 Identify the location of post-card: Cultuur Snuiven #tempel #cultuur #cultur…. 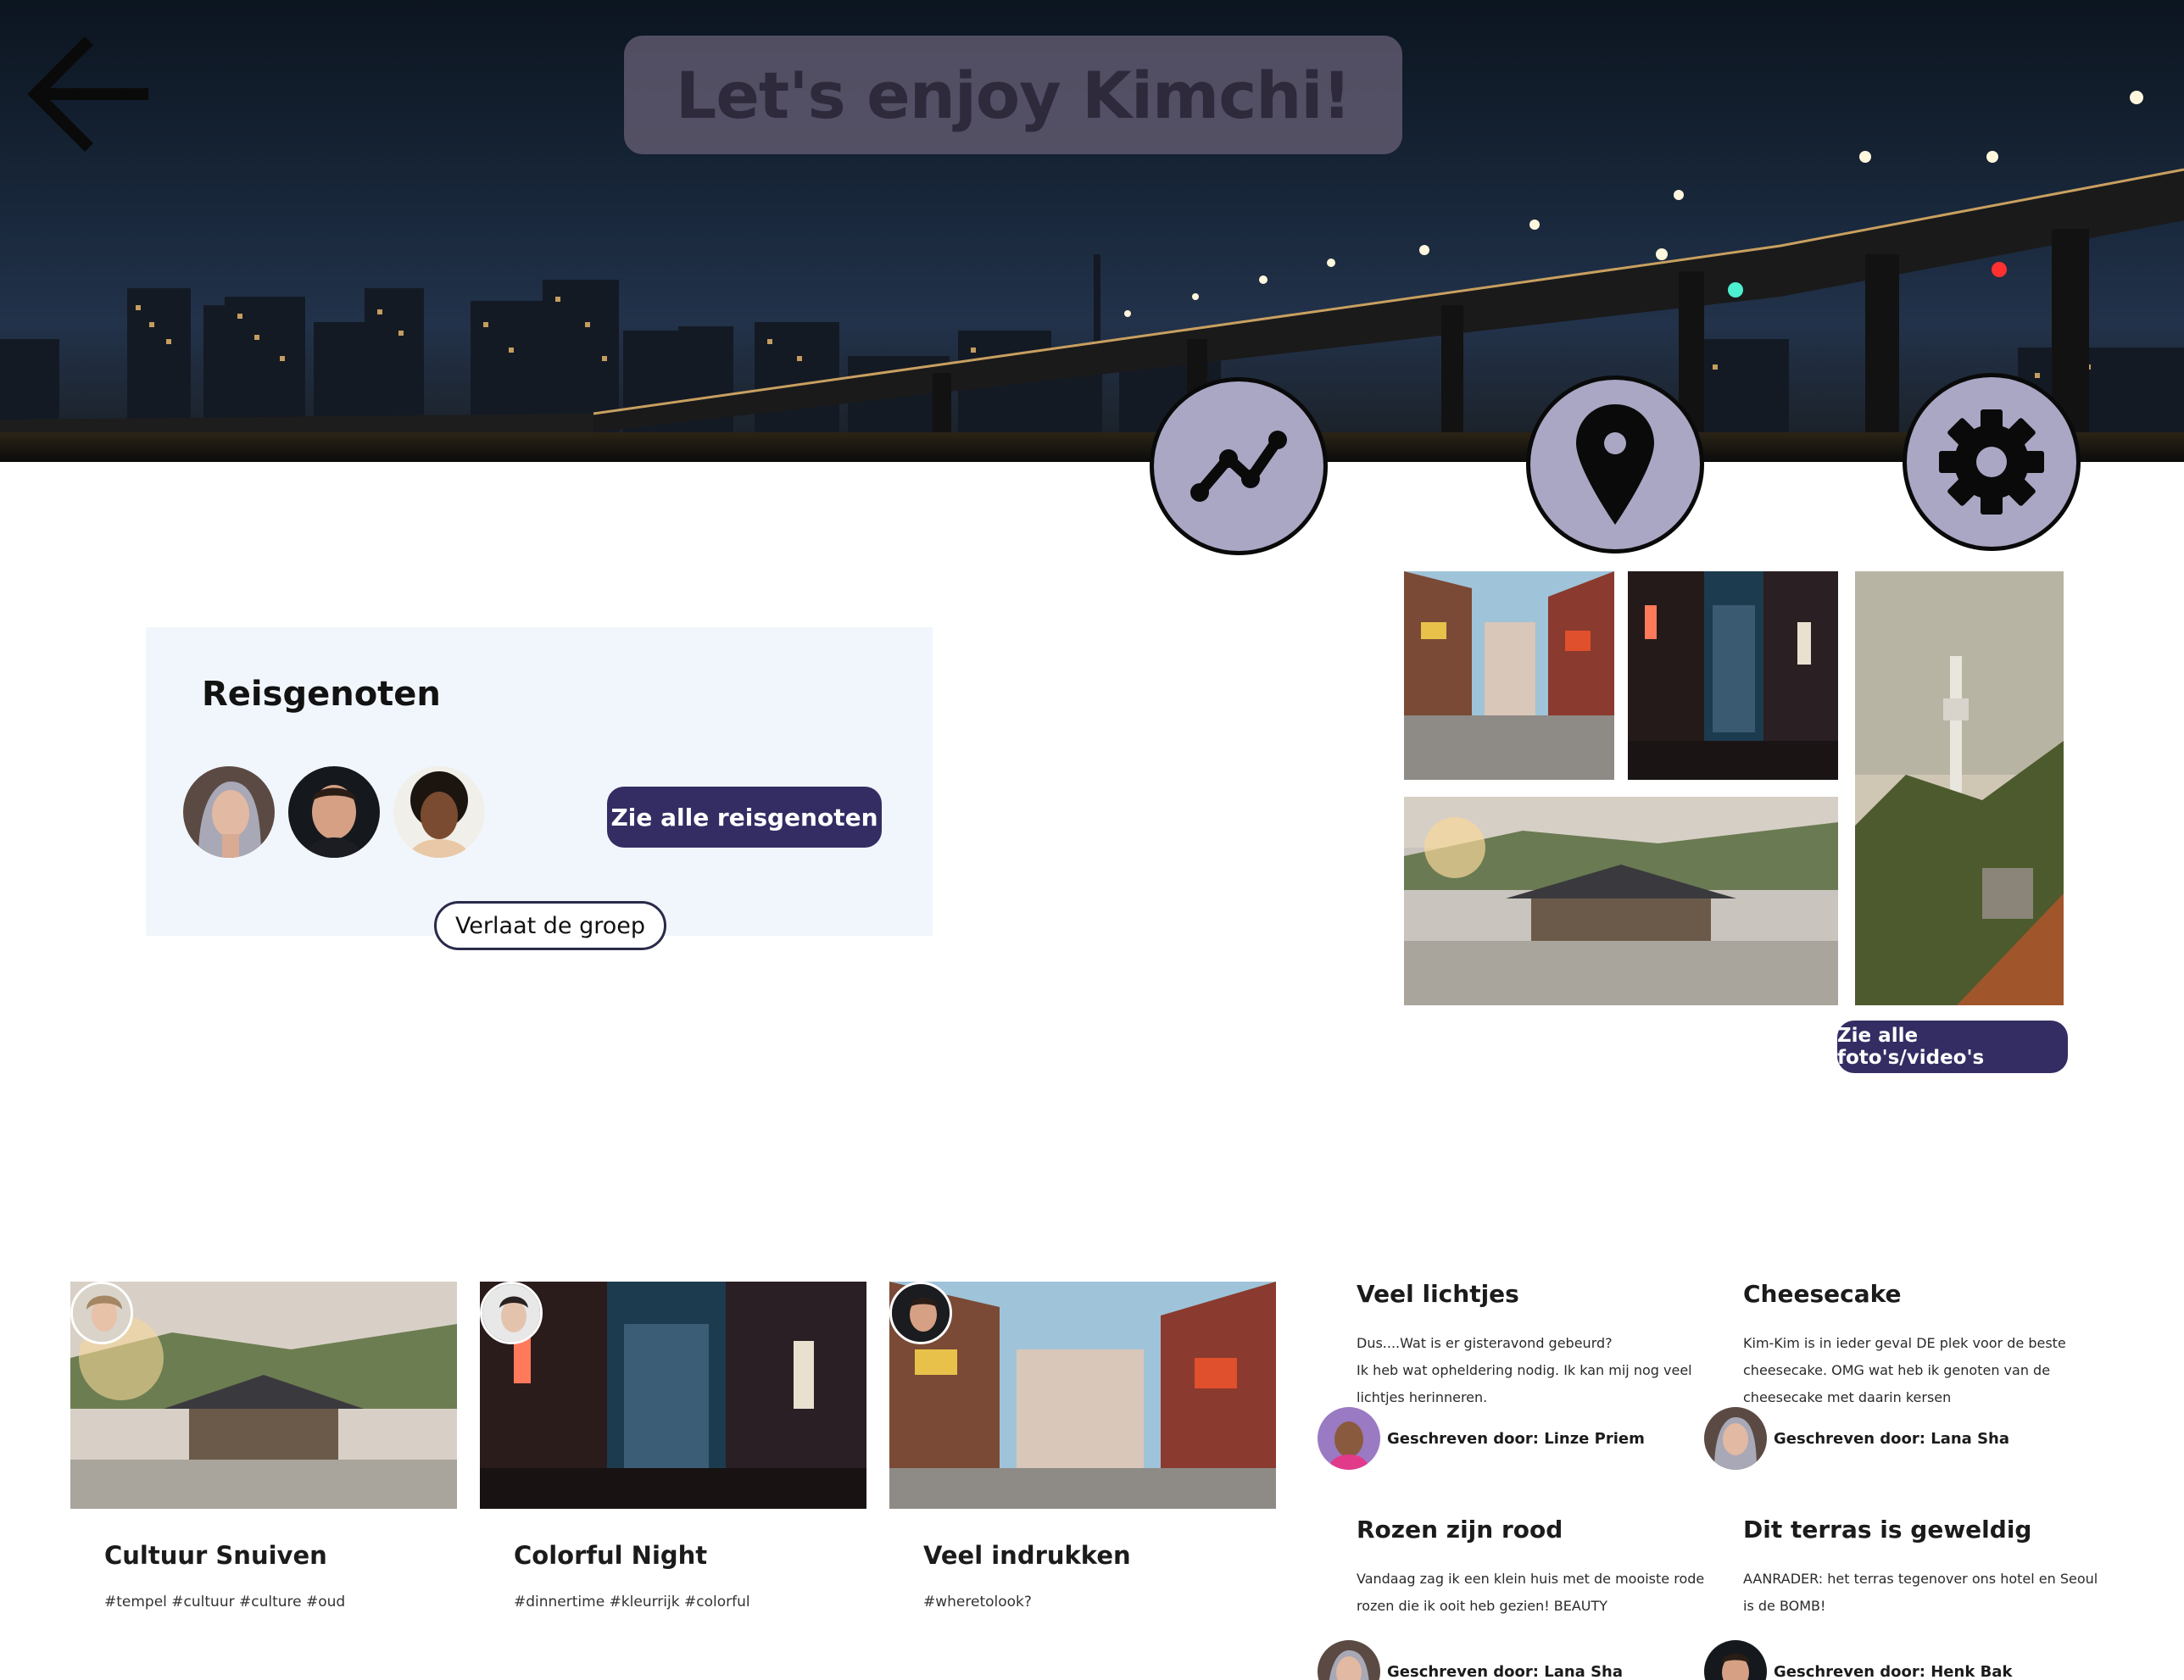
(263, 1446).